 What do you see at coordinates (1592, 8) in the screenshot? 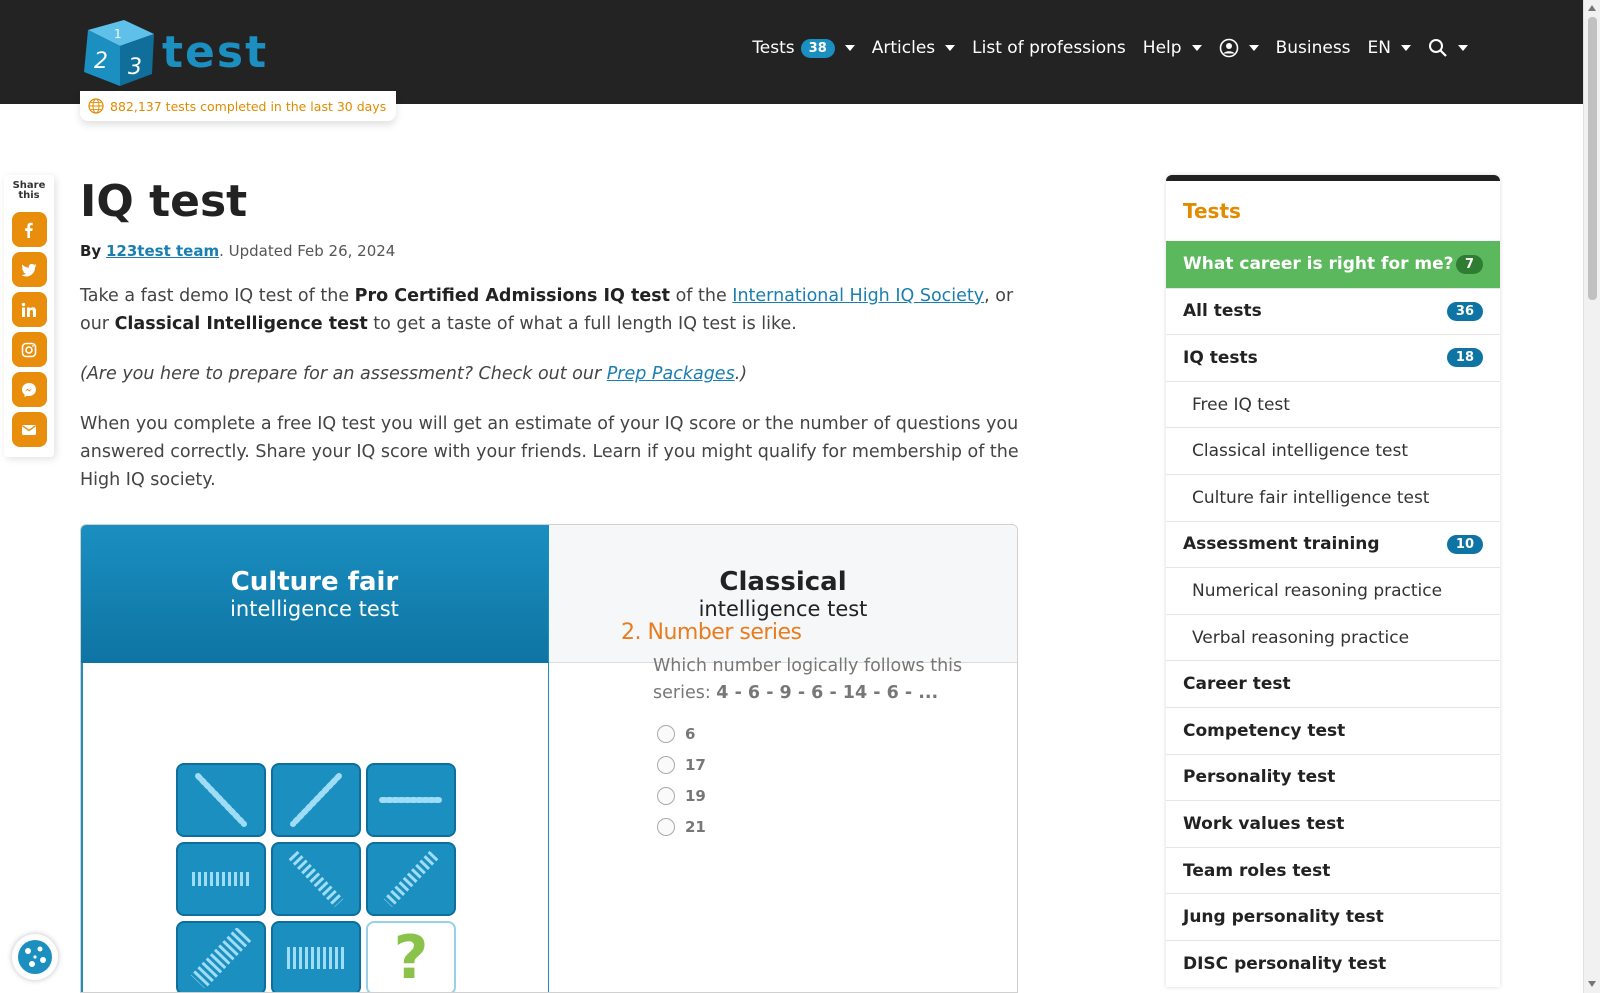
I see `scroll-up-arrow-icon` at bounding box center [1592, 8].